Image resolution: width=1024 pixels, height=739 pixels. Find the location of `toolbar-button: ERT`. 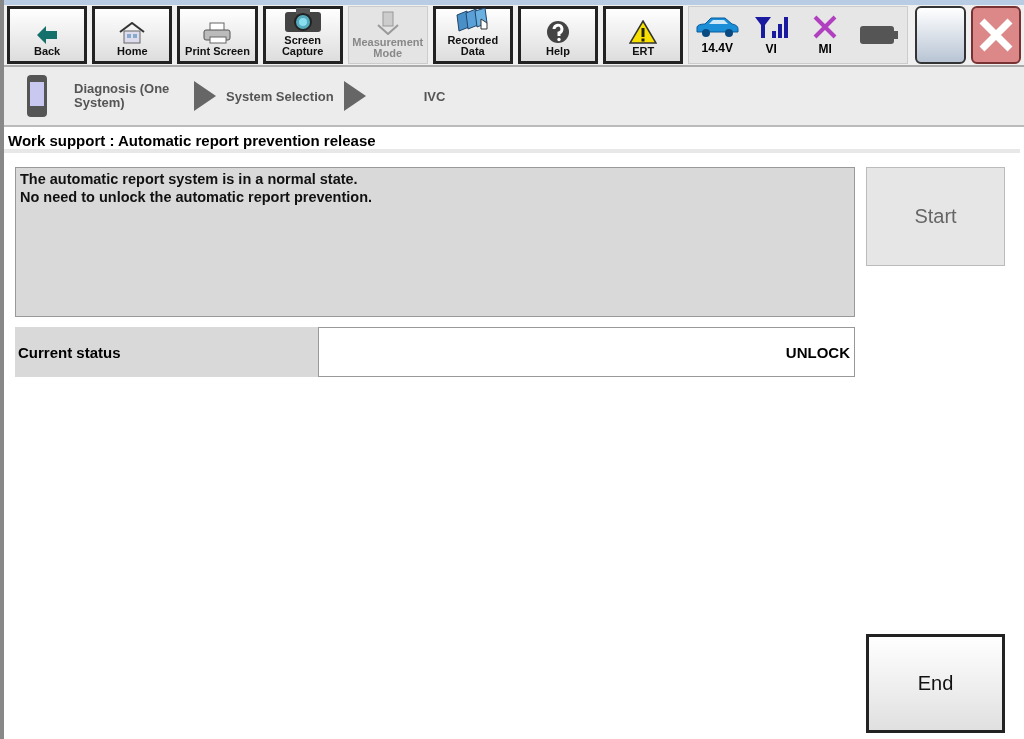

toolbar-button: ERT is located at coordinates (643, 35).